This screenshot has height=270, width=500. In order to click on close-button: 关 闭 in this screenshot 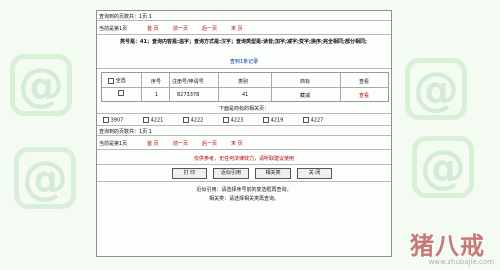, I will do `click(314, 173)`.